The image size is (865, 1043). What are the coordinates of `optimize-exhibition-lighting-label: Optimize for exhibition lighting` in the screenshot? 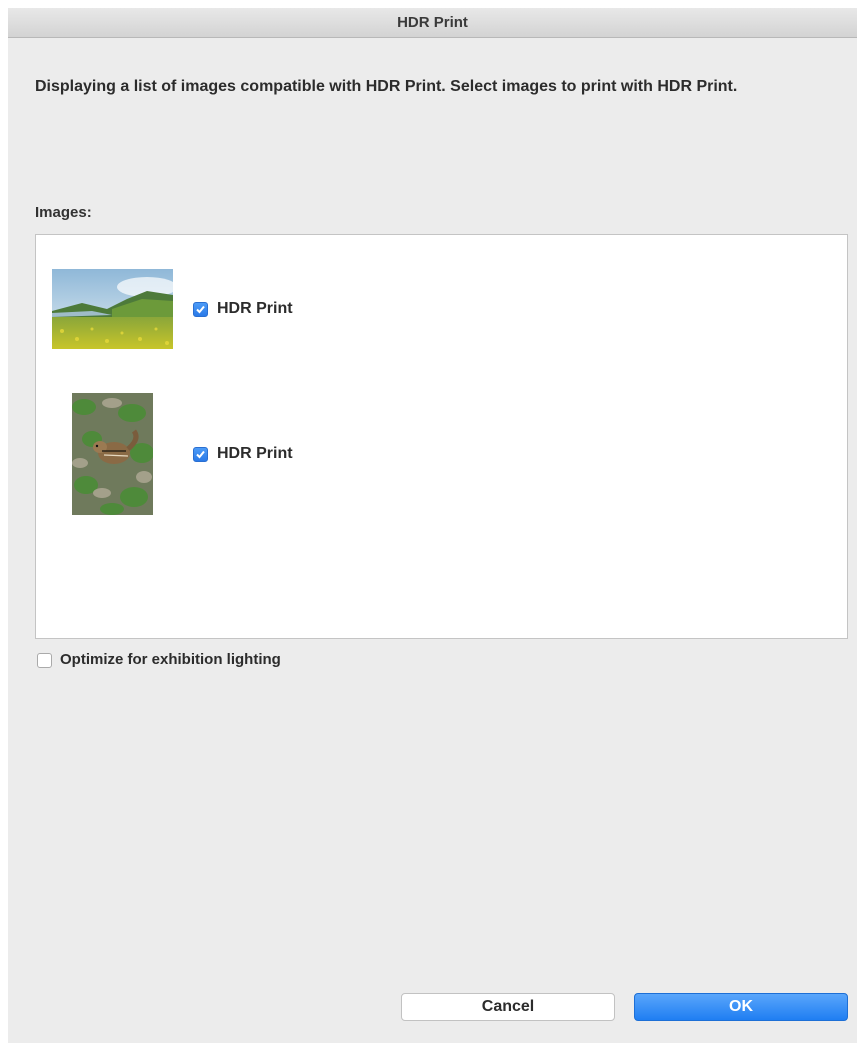 It's located at (170, 659).